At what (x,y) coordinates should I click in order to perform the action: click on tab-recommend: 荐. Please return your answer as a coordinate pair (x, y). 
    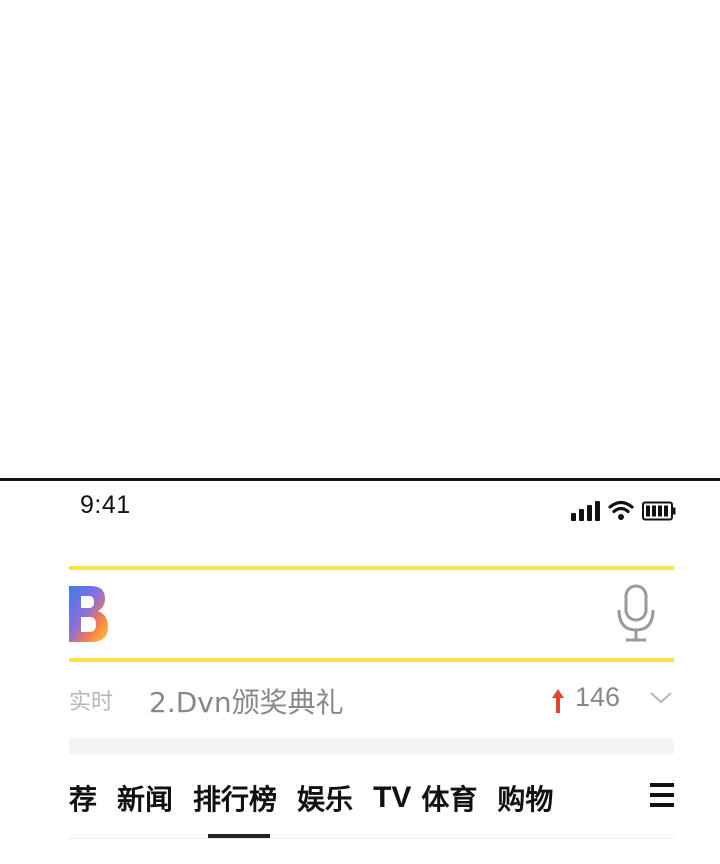
    Looking at the image, I should click on (83, 798).